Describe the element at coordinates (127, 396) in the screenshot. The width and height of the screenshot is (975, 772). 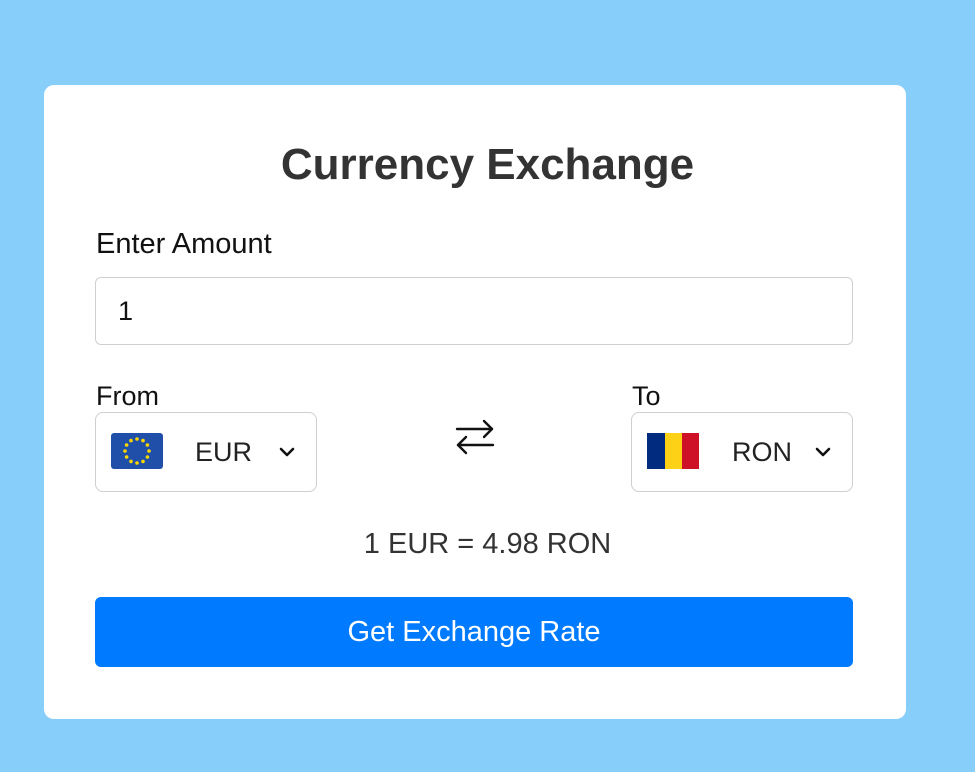
I see `from-label: From` at that location.